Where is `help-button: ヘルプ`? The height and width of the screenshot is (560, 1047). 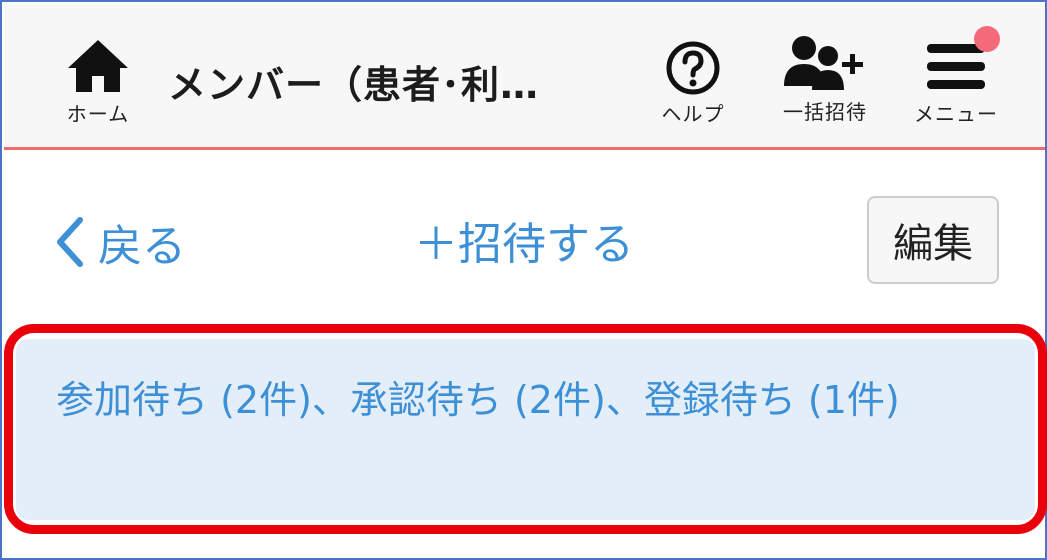 help-button: ヘルプ is located at coordinates (693, 83).